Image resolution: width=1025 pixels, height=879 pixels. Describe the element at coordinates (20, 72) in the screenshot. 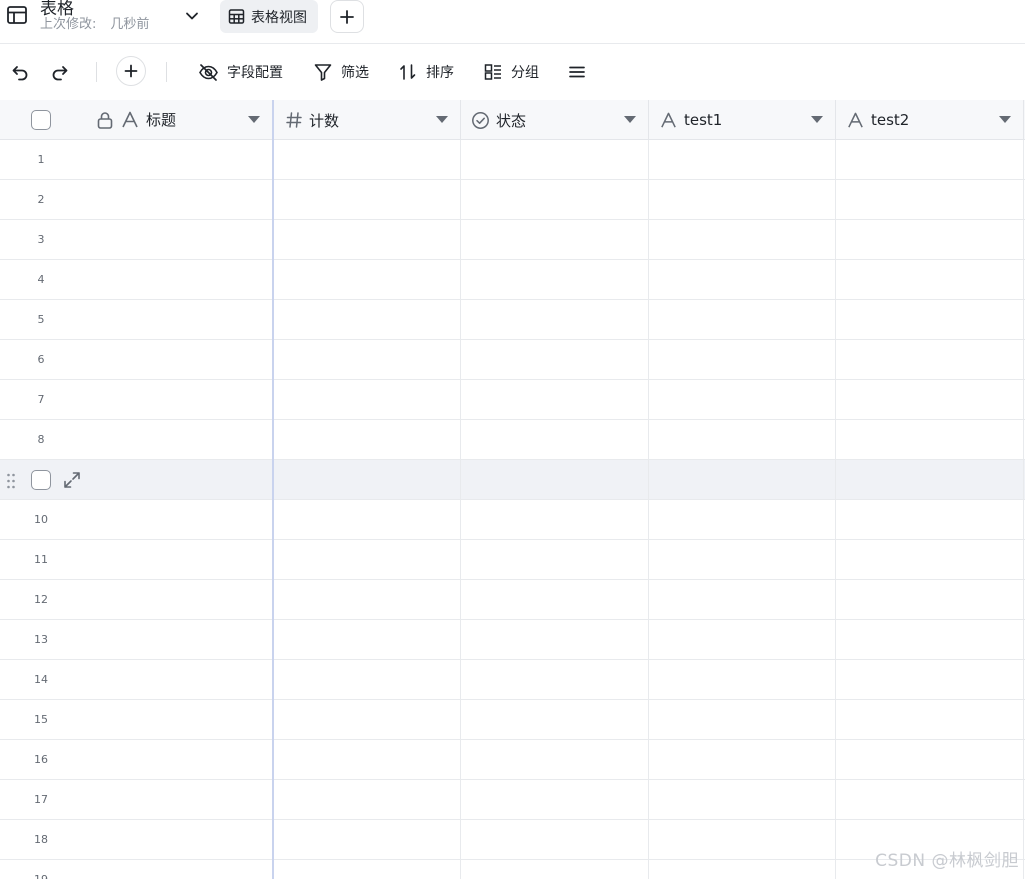

I see `undo-button` at that location.